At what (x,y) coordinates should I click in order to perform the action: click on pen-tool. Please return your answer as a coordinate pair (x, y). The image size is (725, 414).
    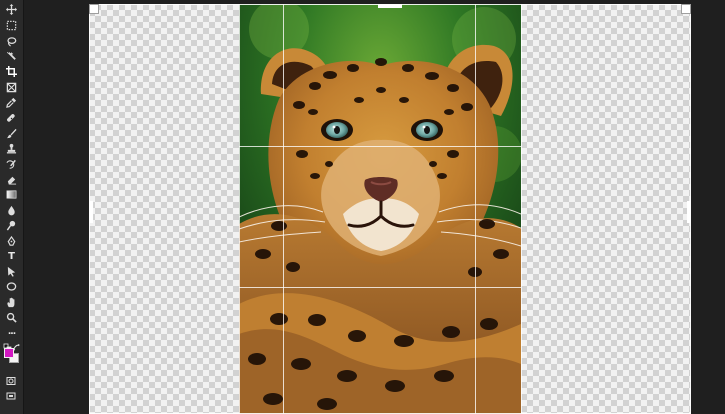
    Looking at the image, I should click on (11, 241).